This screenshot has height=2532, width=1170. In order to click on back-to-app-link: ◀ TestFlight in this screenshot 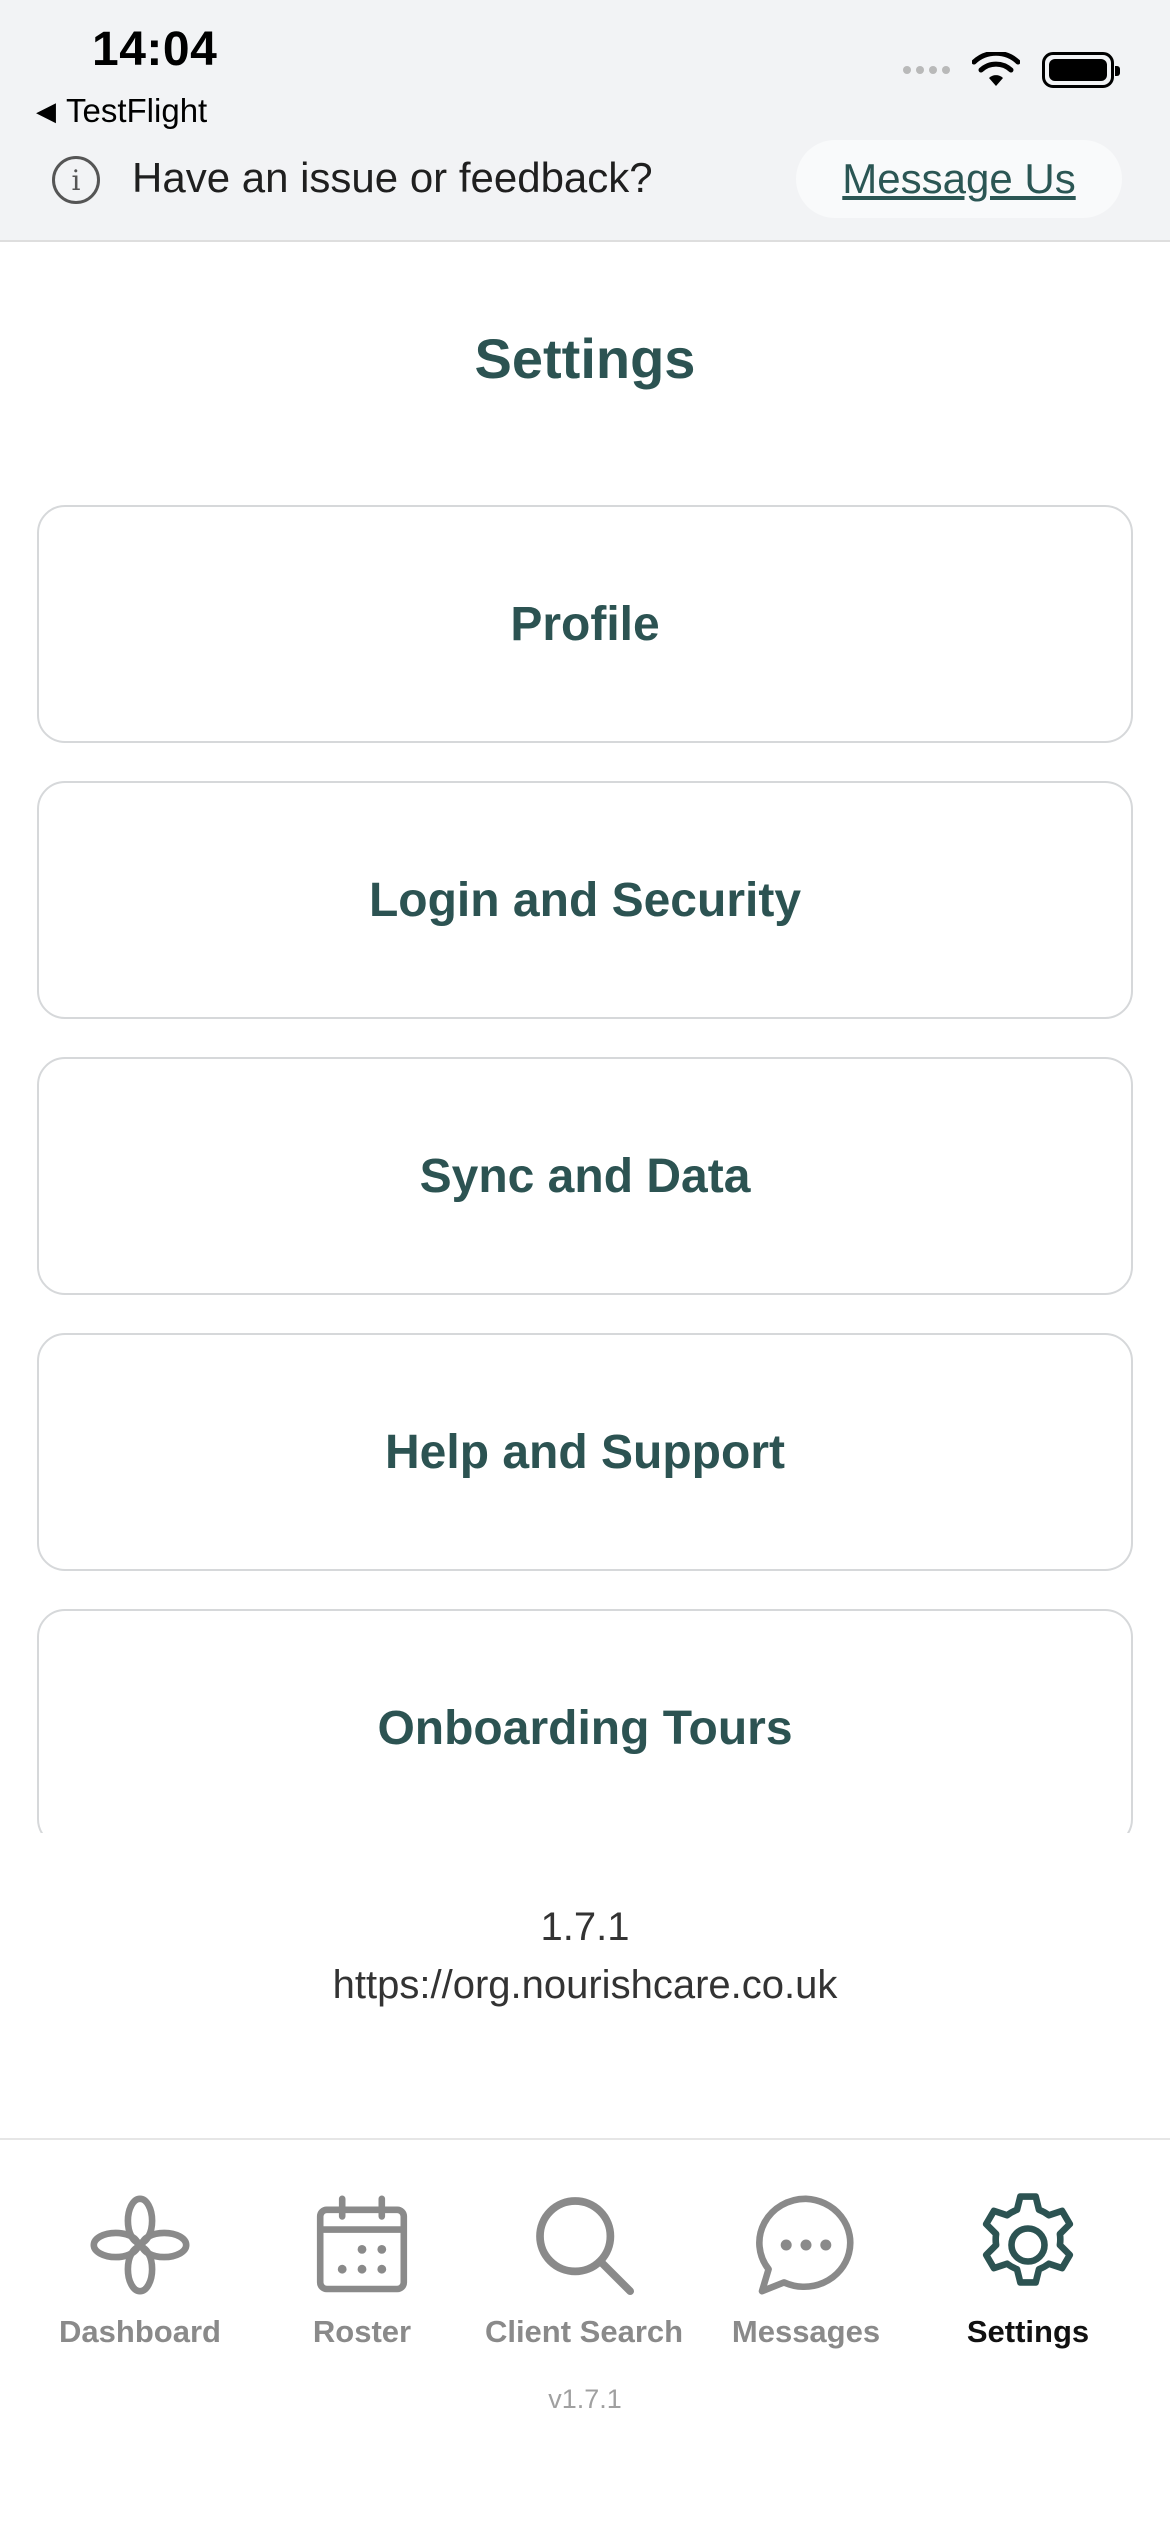, I will do `click(121, 111)`.